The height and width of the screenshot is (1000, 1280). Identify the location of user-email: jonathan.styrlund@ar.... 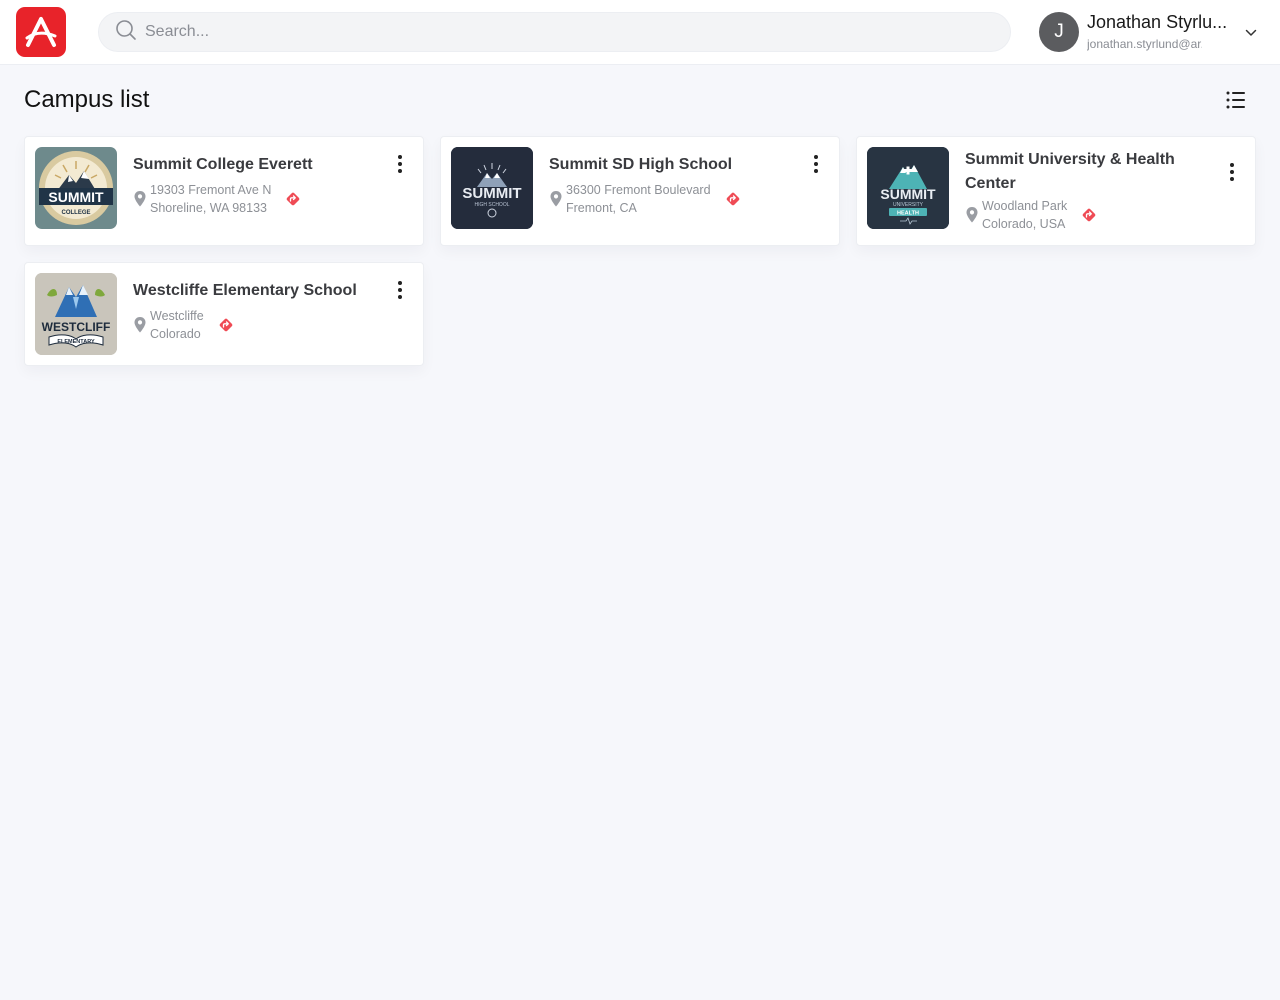
(1144, 44).